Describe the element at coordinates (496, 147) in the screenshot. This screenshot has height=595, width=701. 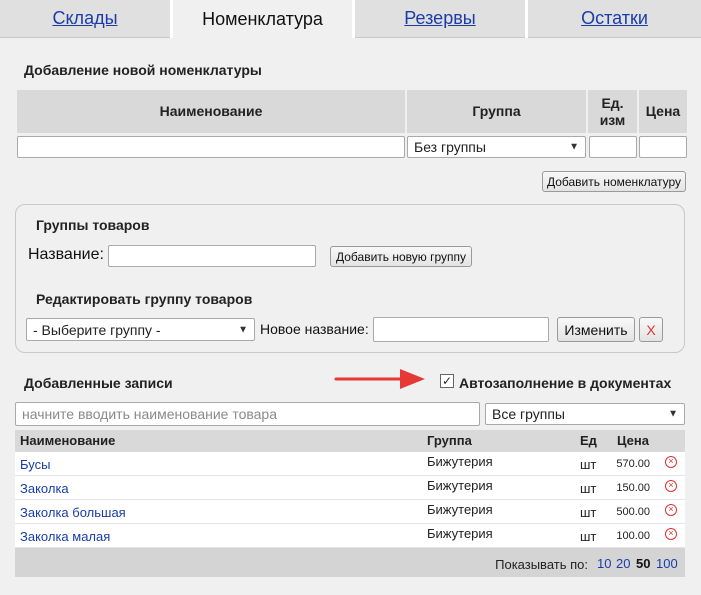
I see `group-select: Без группы ▼` at that location.